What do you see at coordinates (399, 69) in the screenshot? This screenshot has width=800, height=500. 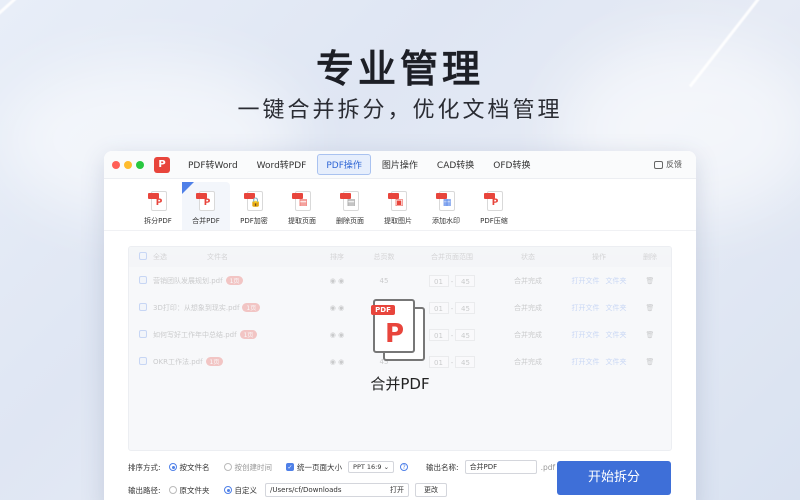 I see `hero-title: 专业管理` at bounding box center [399, 69].